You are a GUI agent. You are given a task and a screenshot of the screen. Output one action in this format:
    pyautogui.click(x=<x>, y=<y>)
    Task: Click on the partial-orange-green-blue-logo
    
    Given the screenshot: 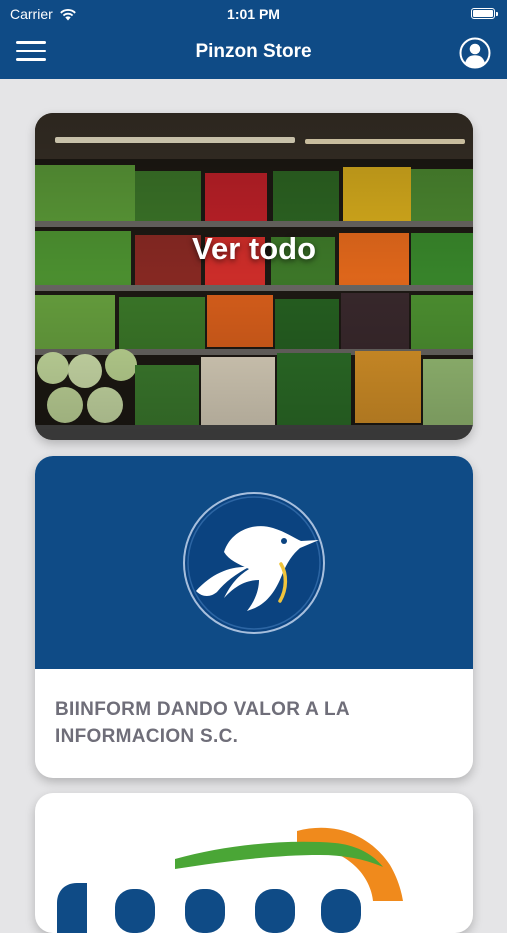 What is the action you would take?
    pyautogui.click(x=230, y=880)
    